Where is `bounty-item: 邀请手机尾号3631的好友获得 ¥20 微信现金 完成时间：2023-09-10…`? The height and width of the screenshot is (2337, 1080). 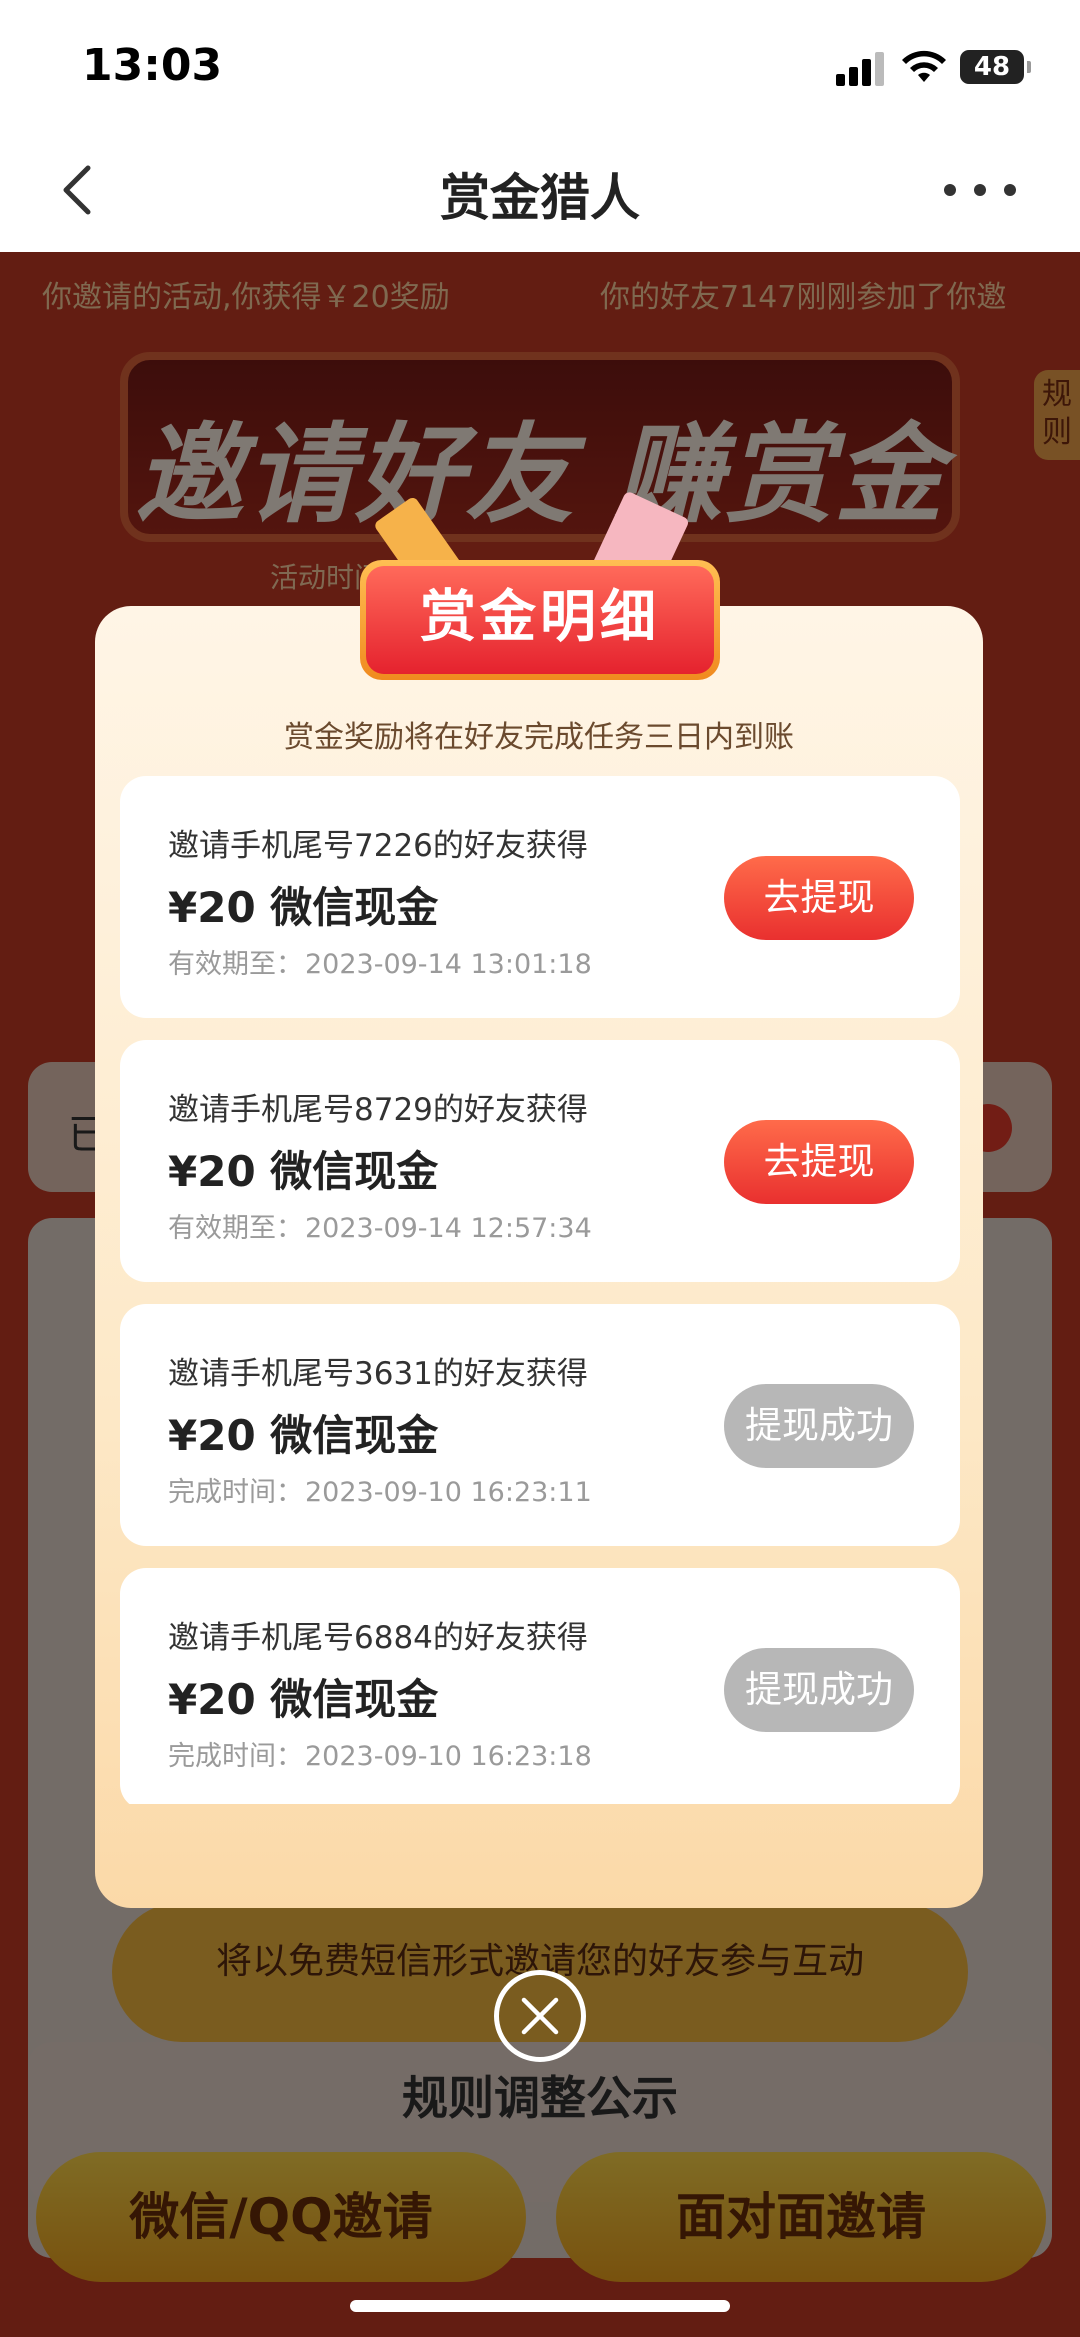 bounty-item: 邀请手机尾号3631的好友获得 ¥20 微信现金 完成时间：2023-09-10… is located at coordinates (540, 1425).